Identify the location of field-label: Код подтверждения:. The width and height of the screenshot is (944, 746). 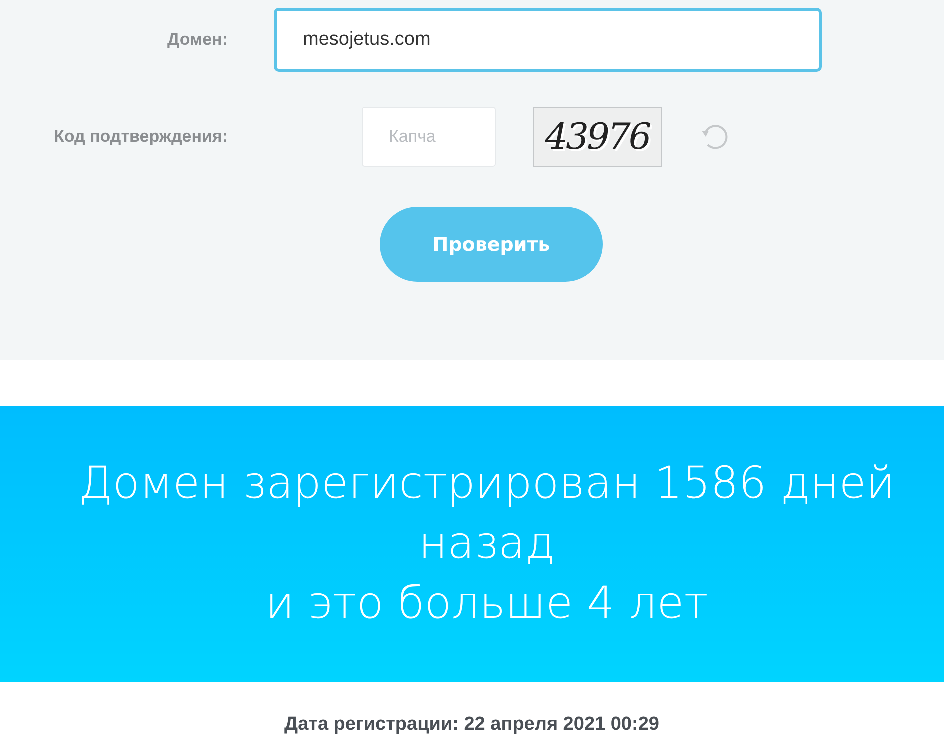
(140, 137).